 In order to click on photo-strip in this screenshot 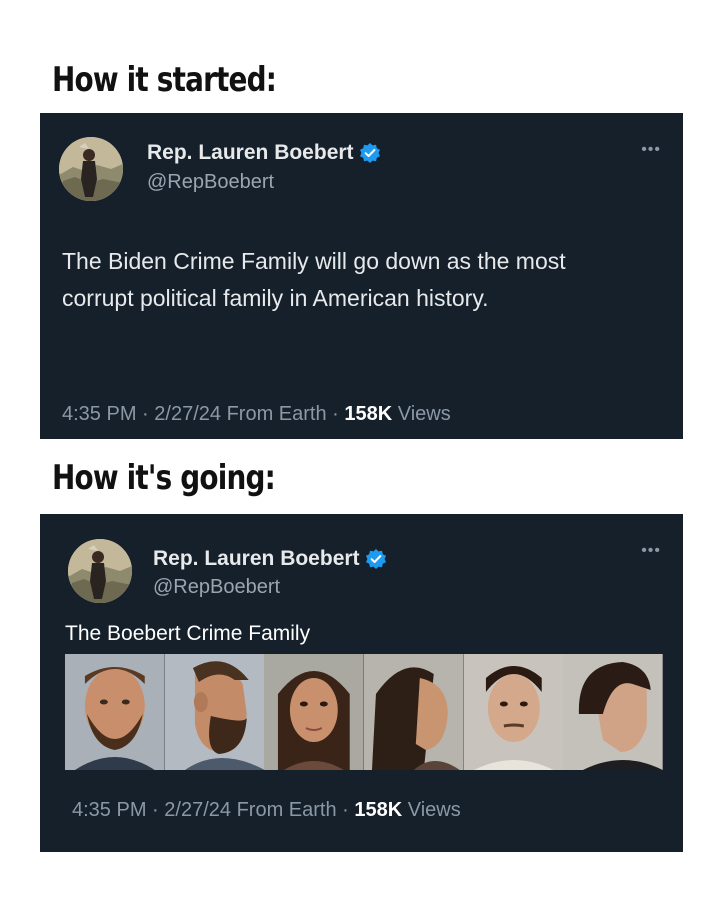, I will do `click(364, 712)`.